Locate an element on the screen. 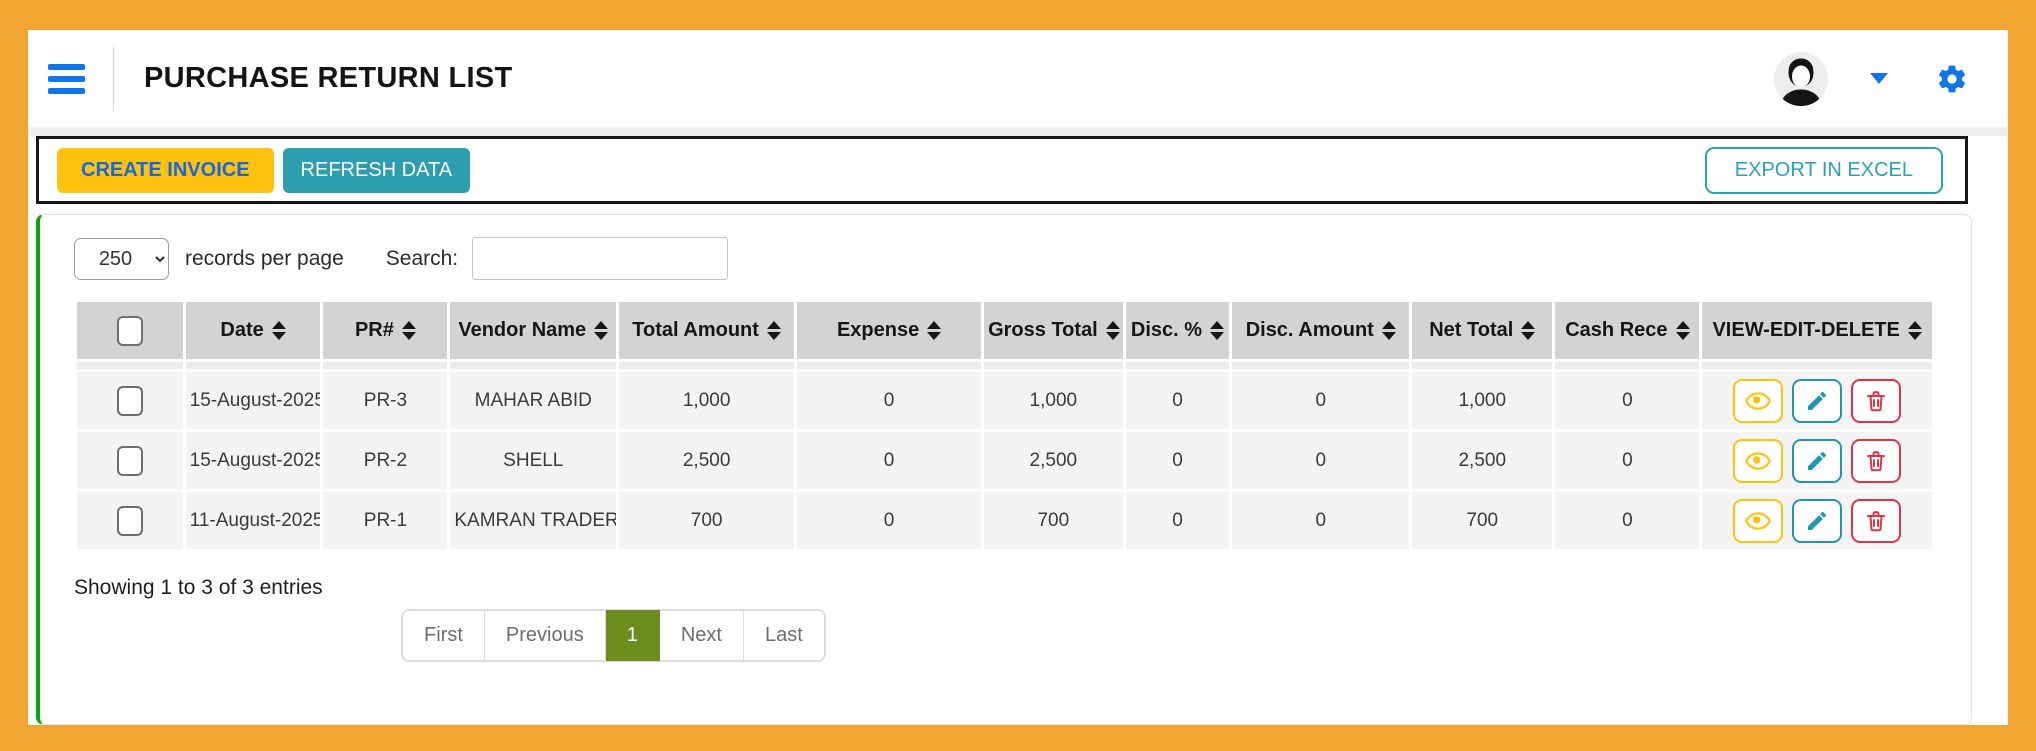  pagination-first-button: First is located at coordinates (443, 635).